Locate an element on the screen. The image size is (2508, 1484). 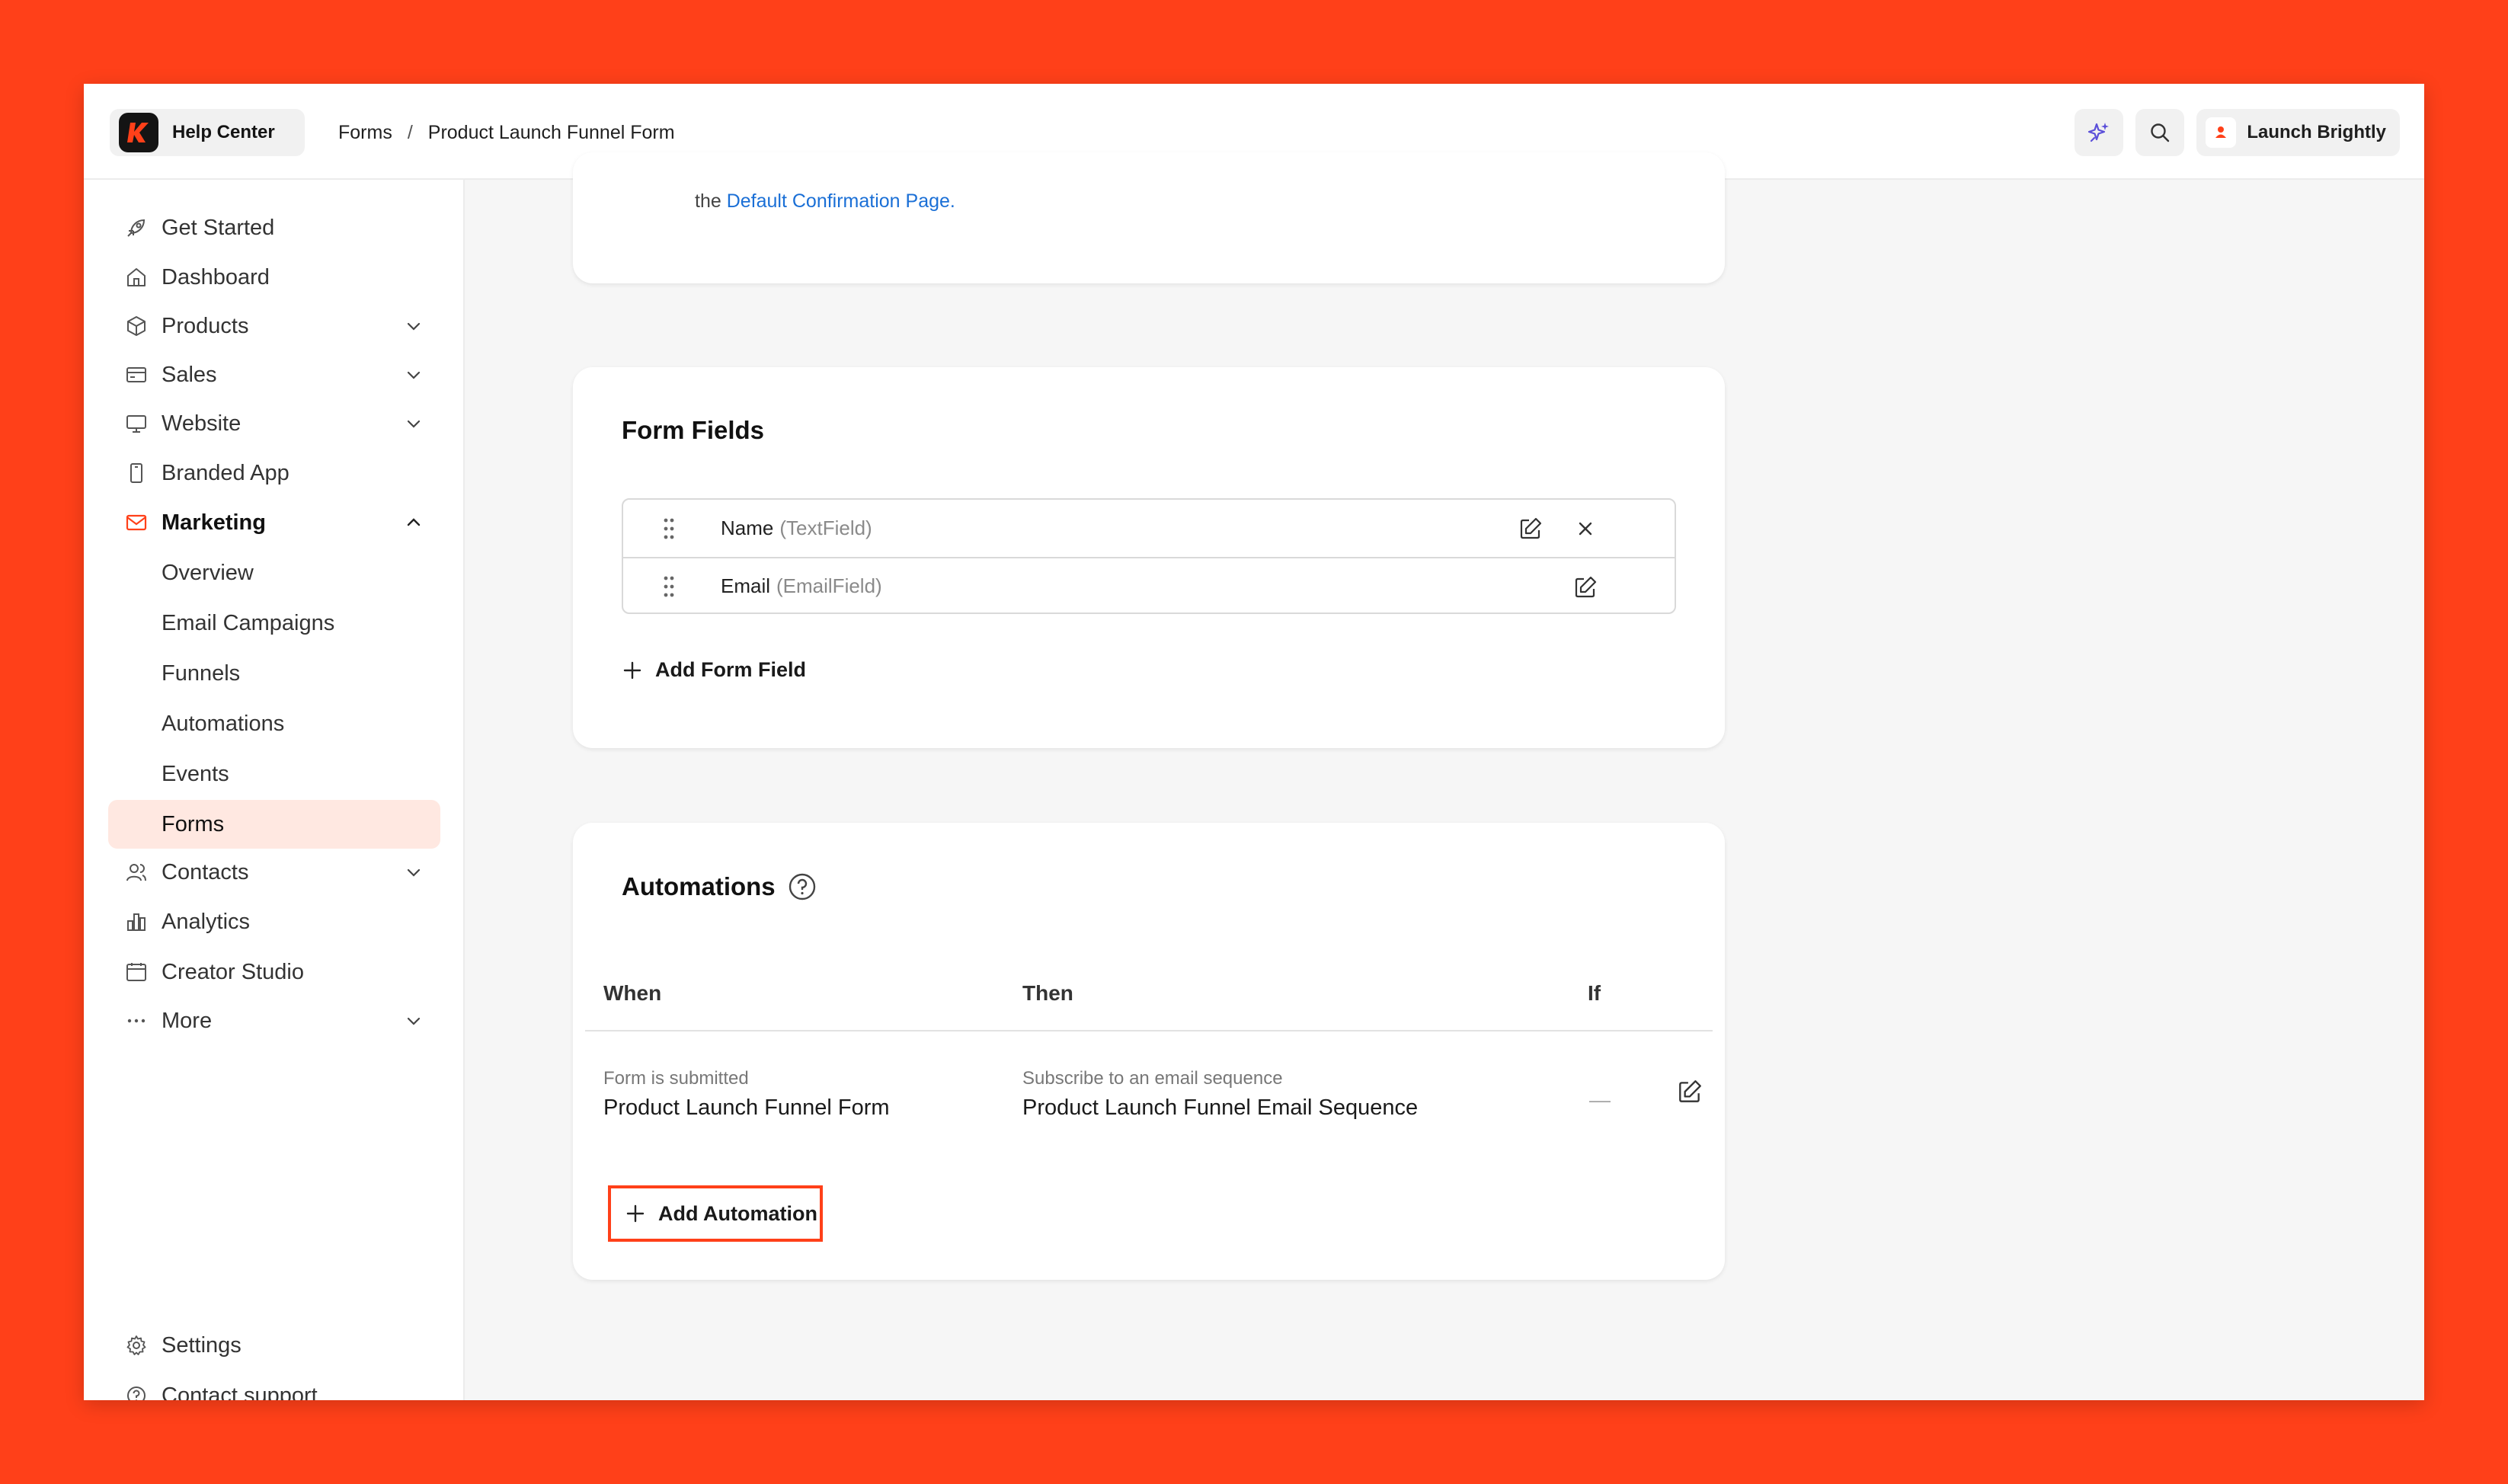
table-divider is located at coordinates (1149, 1030).